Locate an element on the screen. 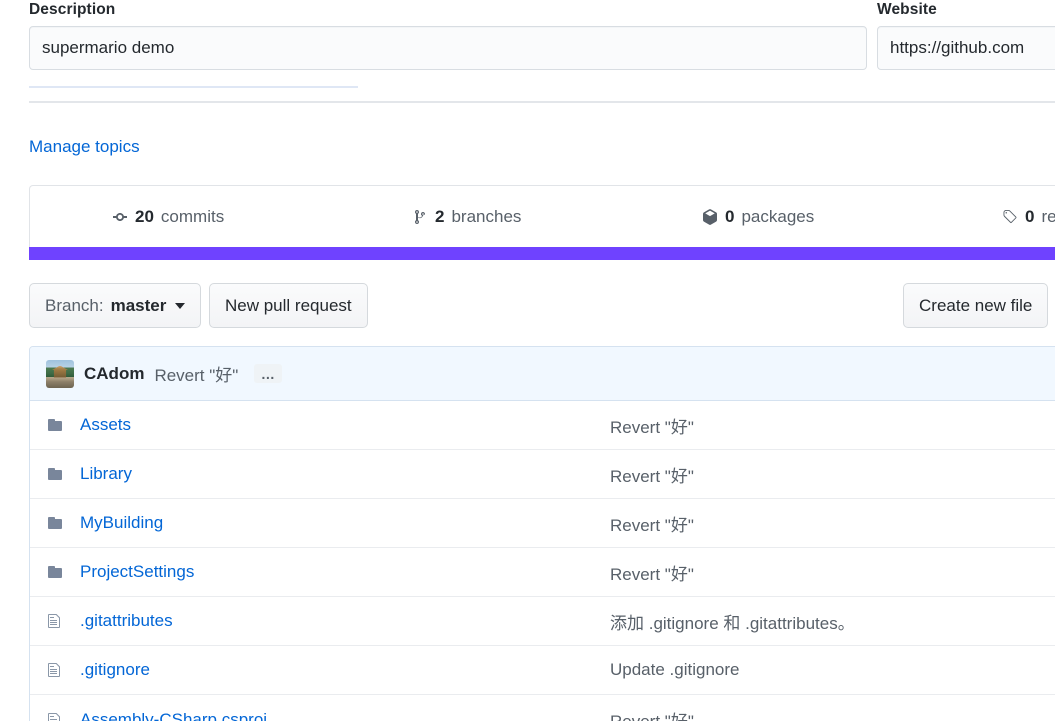  stat-commits-count: 20 is located at coordinates (144, 216).